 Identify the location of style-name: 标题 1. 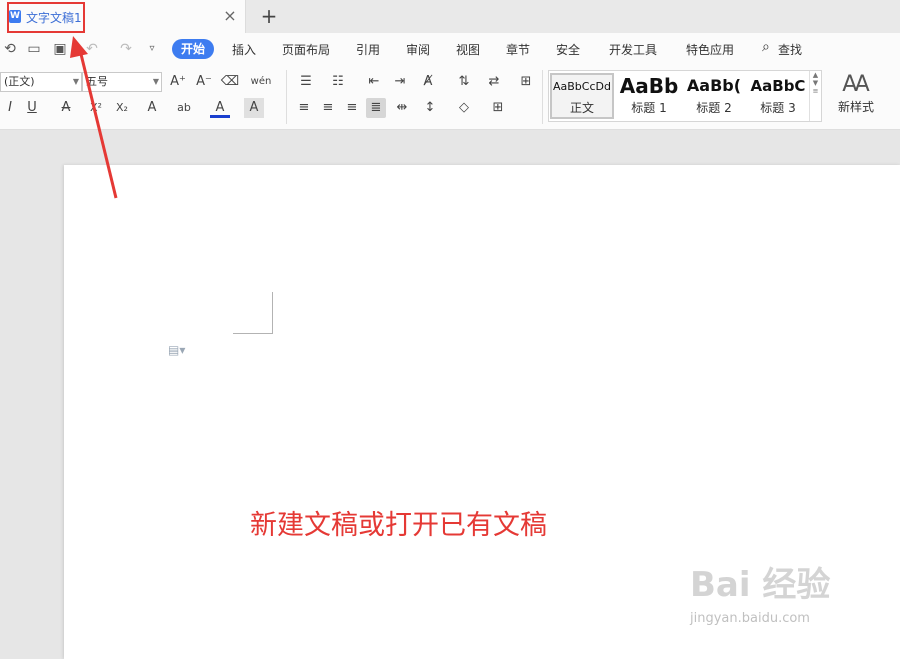
(649, 108).